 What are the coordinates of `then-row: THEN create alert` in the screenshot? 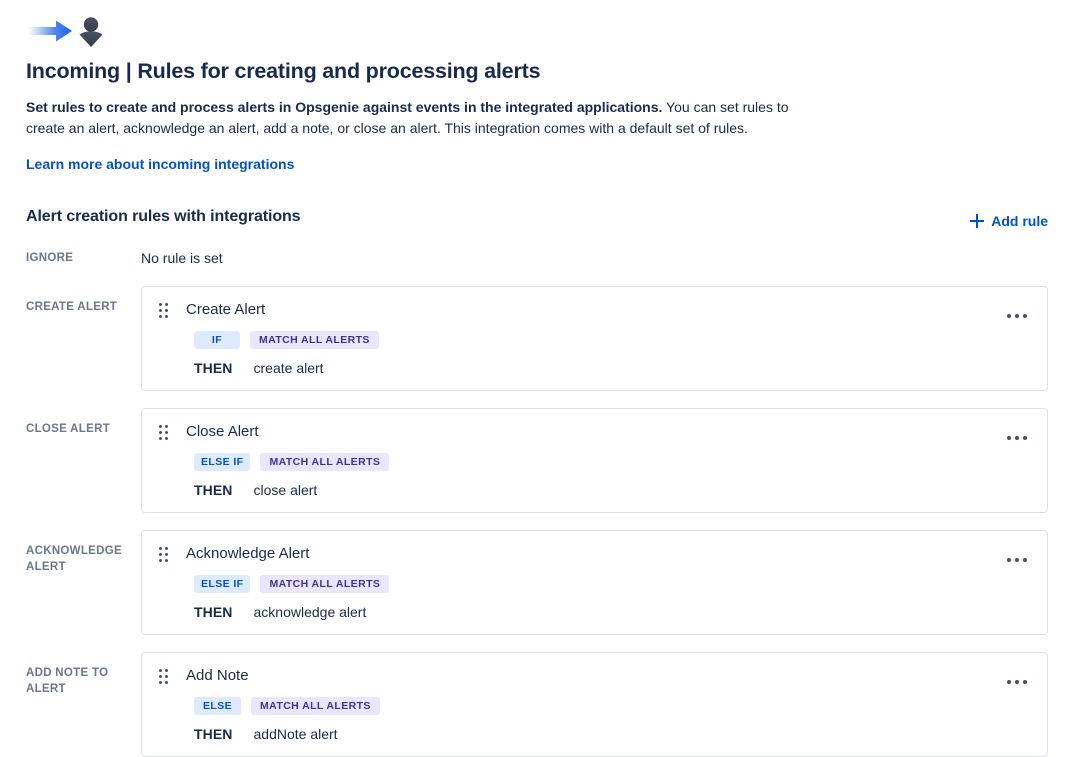 It's located at (594, 368).